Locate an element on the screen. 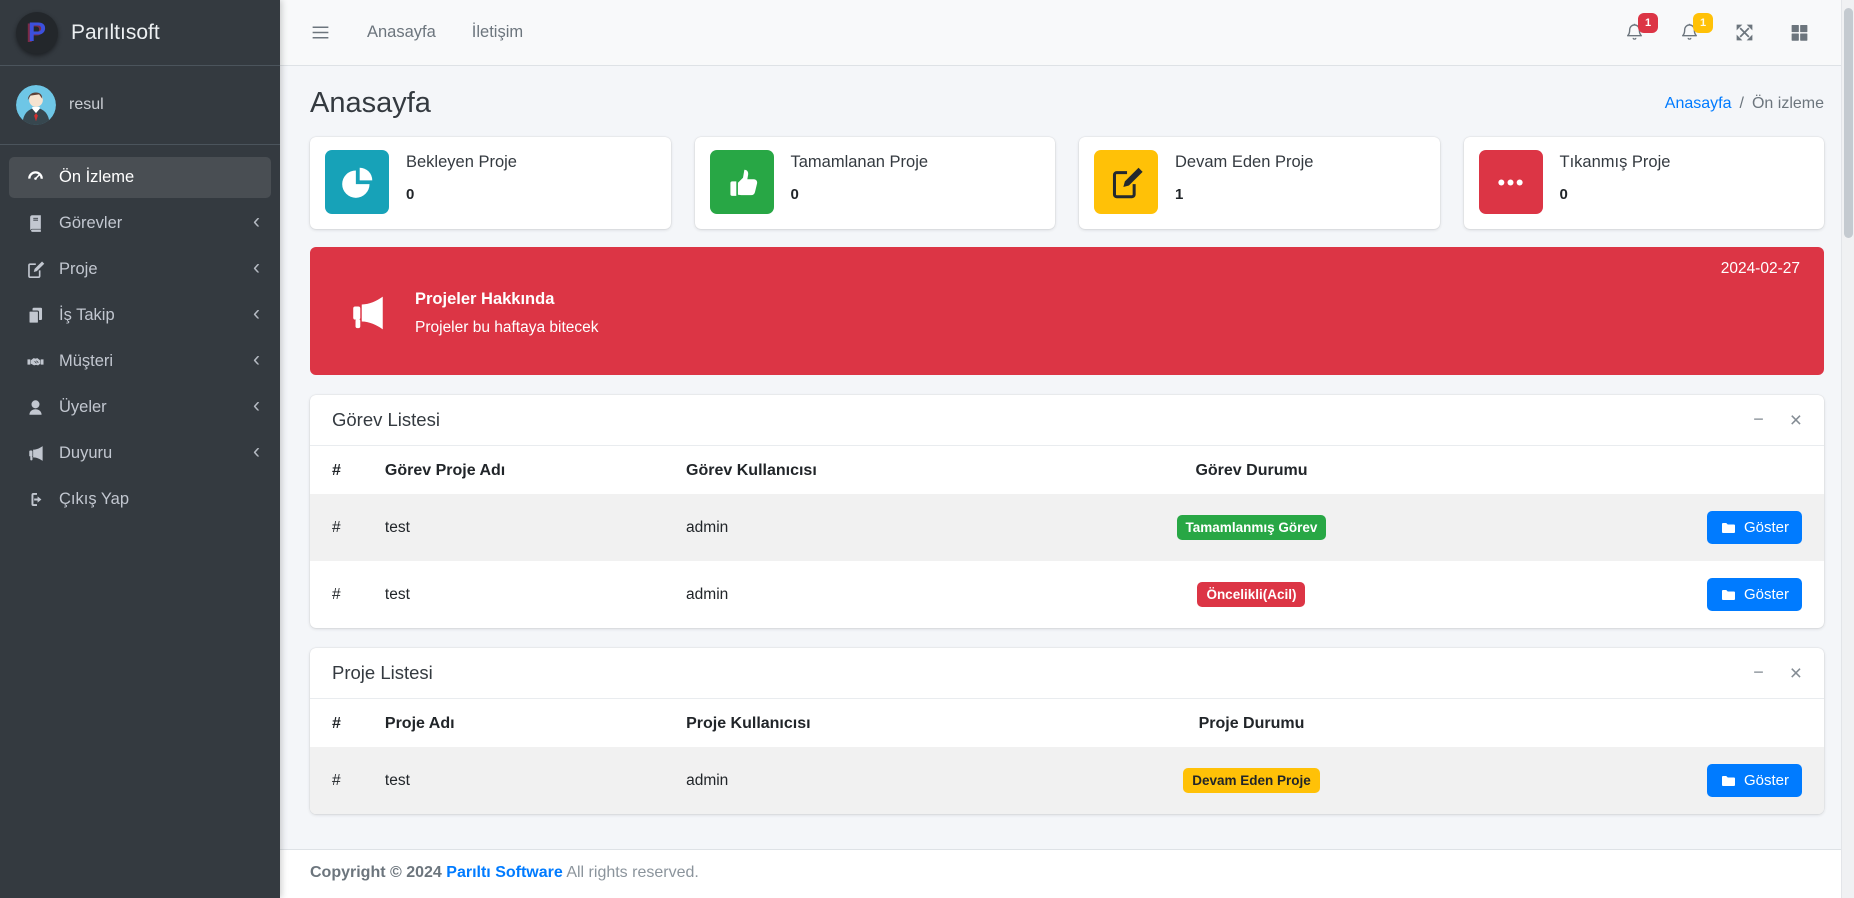 This screenshot has width=1854, height=898. table-row: # test admin Tamamlanmış Görev Göster is located at coordinates (1067, 527).